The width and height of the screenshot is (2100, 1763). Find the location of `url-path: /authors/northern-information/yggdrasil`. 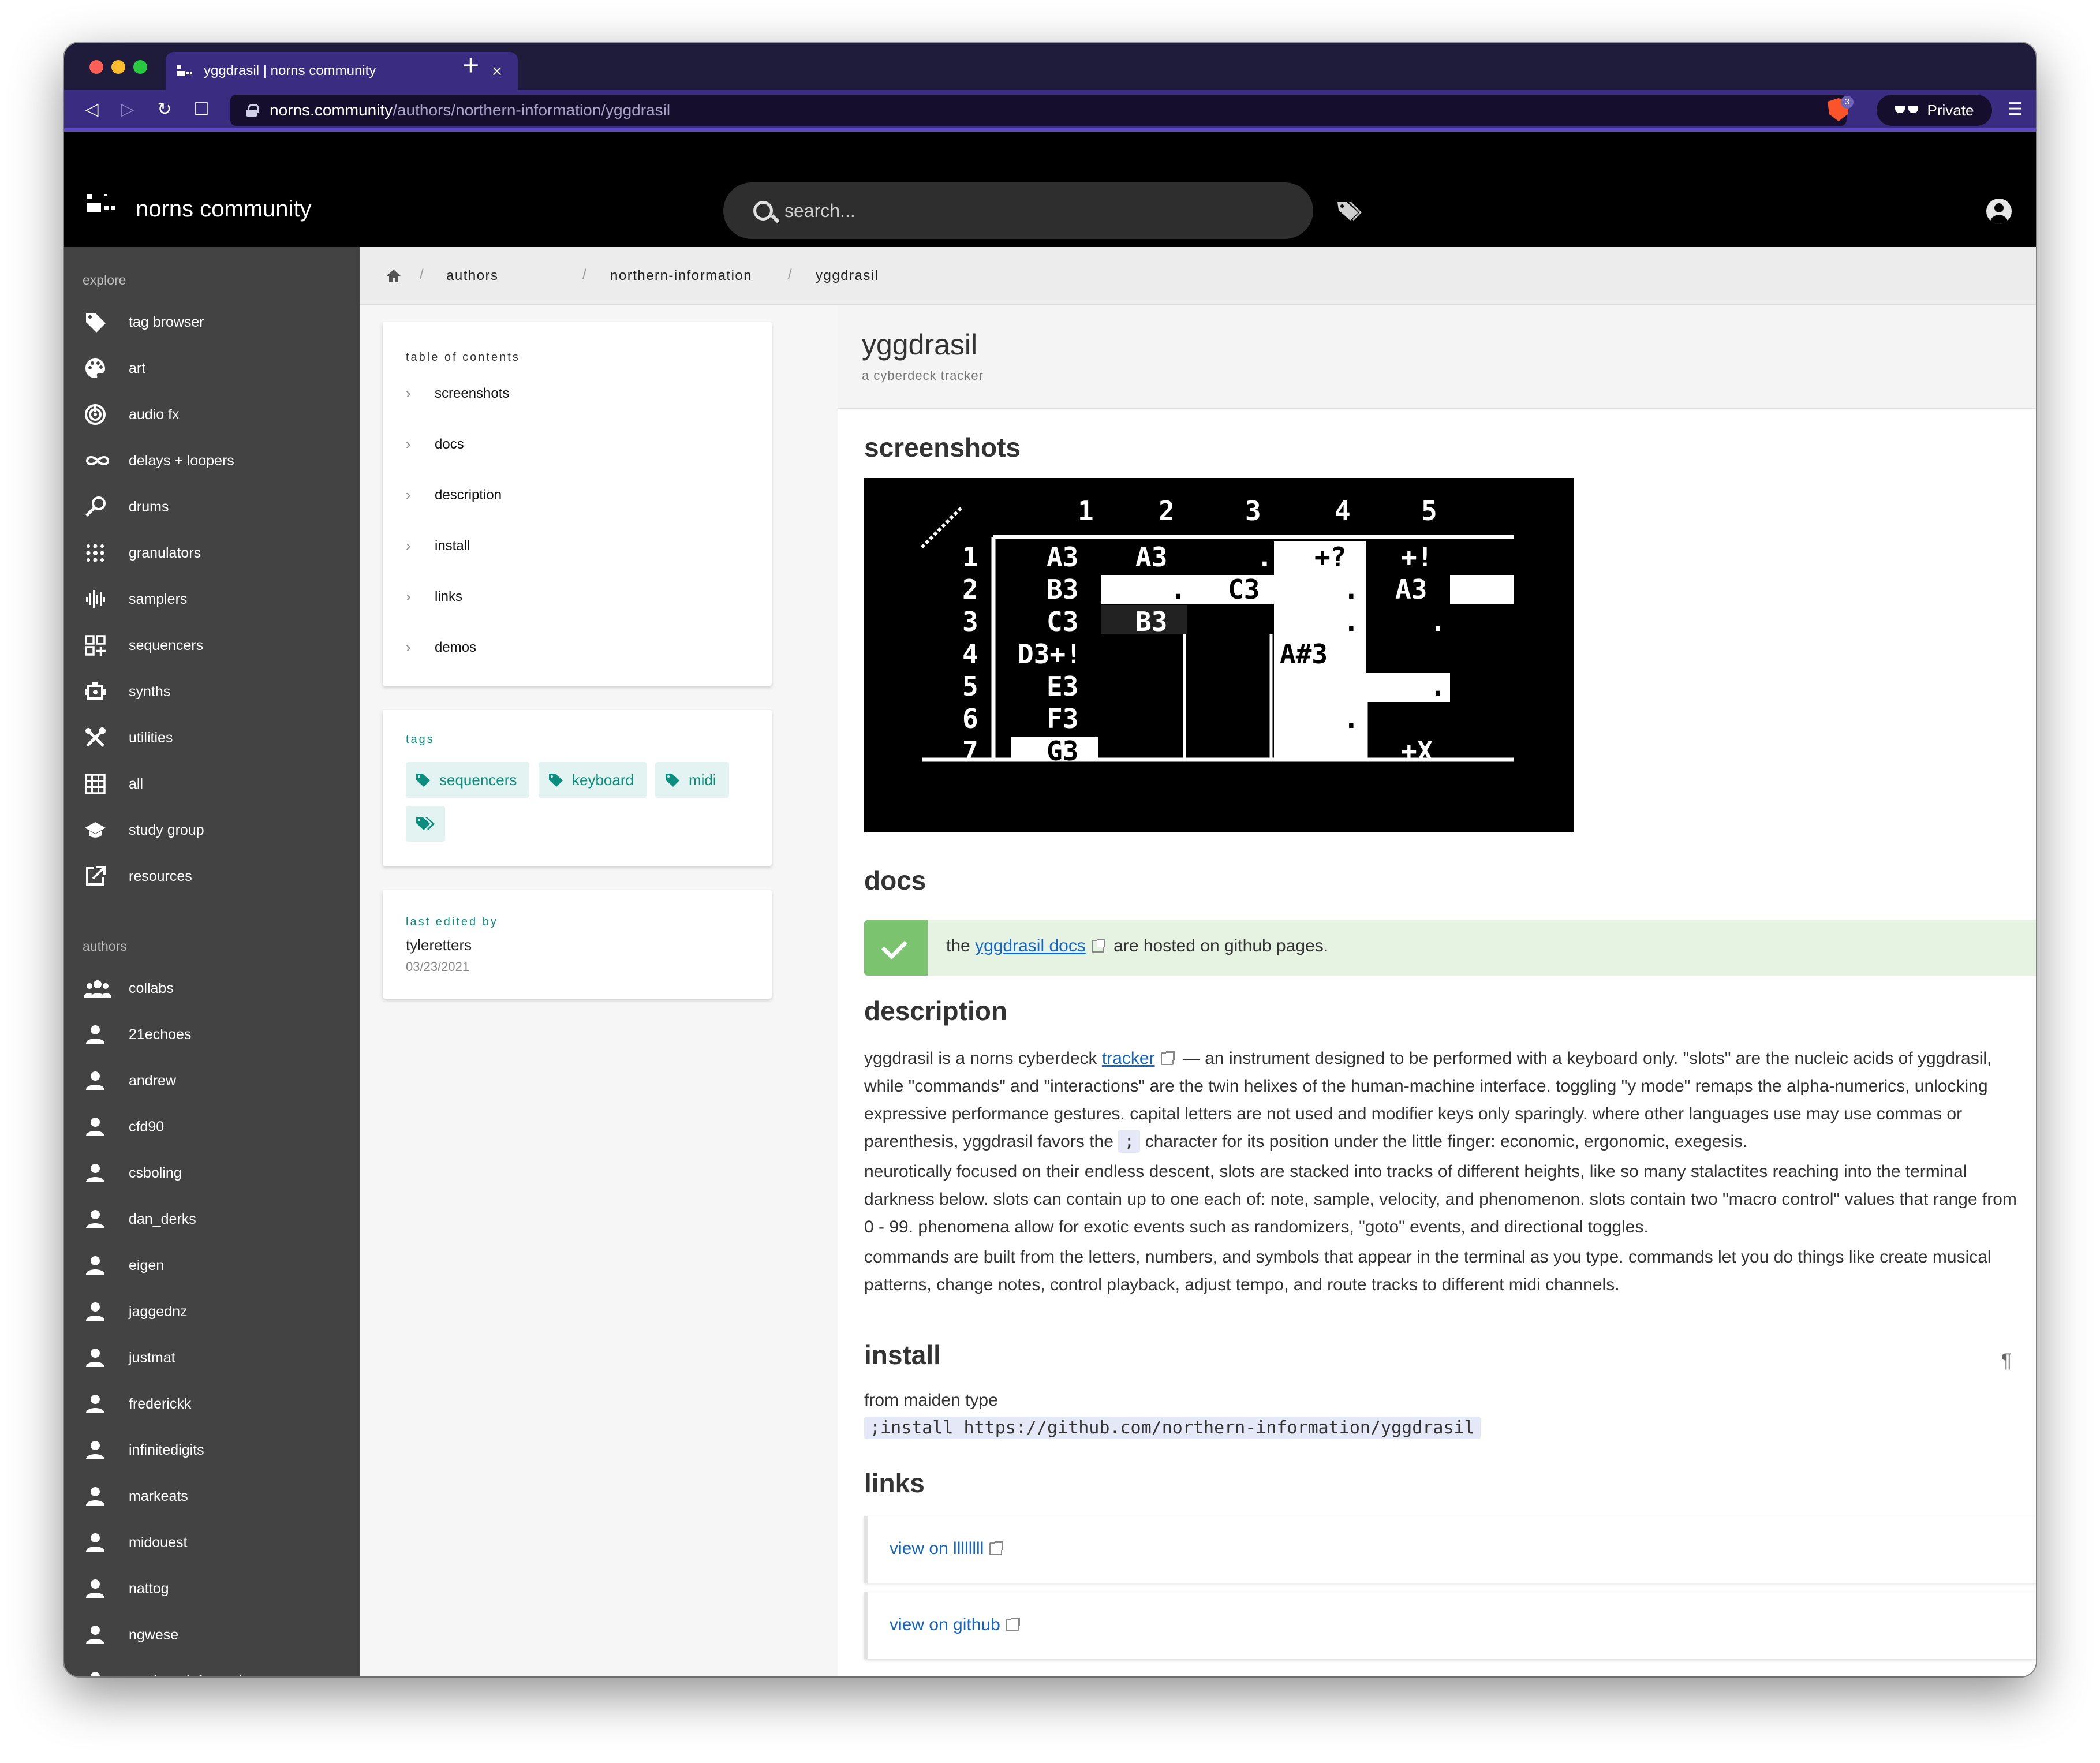

url-path: /authors/northern-information/yggdrasil is located at coordinates (532, 110).